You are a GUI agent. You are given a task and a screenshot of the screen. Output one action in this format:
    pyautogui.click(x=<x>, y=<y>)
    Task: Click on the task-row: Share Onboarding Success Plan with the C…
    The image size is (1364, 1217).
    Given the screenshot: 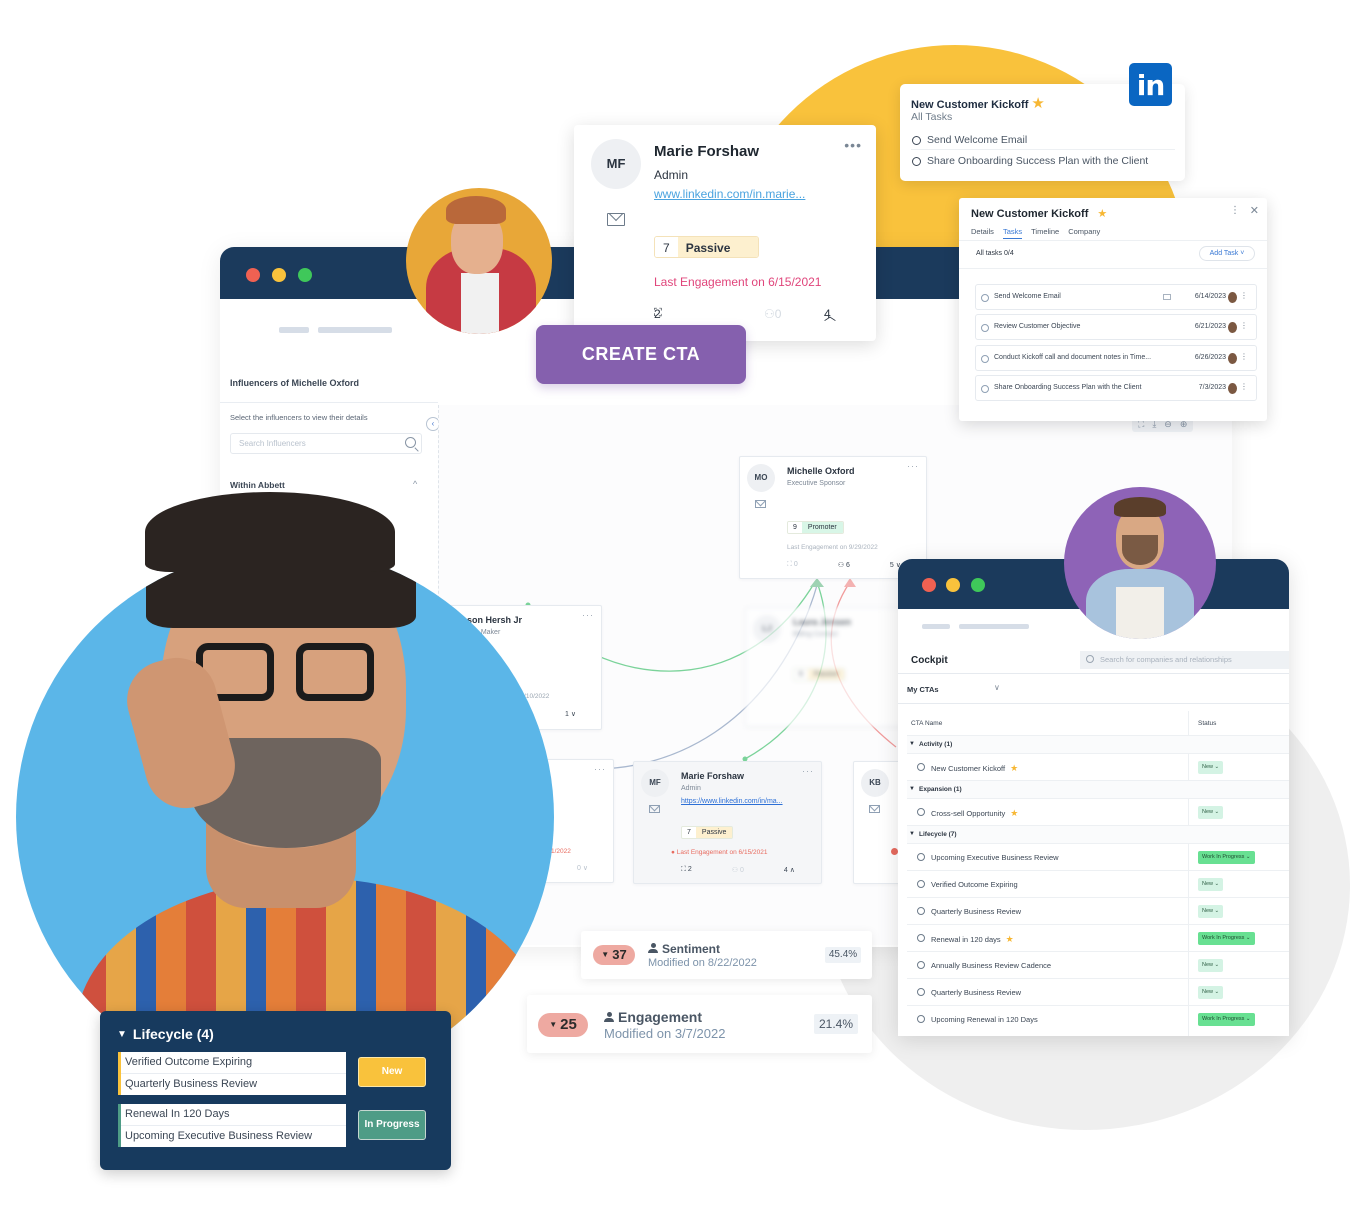 What is the action you would take?
    pyautogui.click(x=1116, y=388)
    